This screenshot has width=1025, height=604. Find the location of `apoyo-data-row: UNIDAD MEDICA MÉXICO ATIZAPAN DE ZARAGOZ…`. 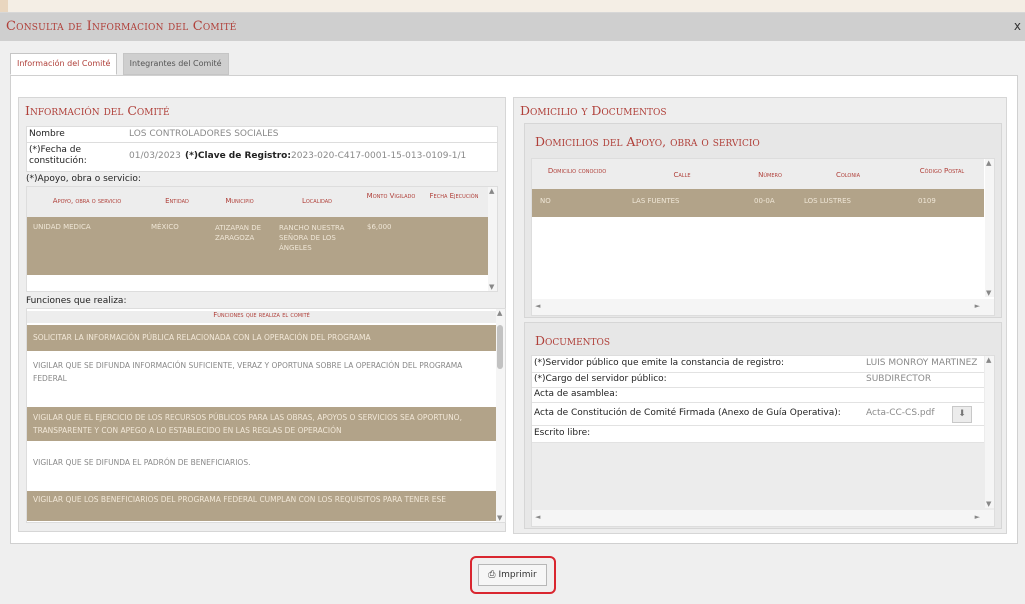

apoyo-data-row: UNIDAD MEDICA MÉXICO ATIZAPAN DE ZARAGOZ… is located at coordinates (257, 246).